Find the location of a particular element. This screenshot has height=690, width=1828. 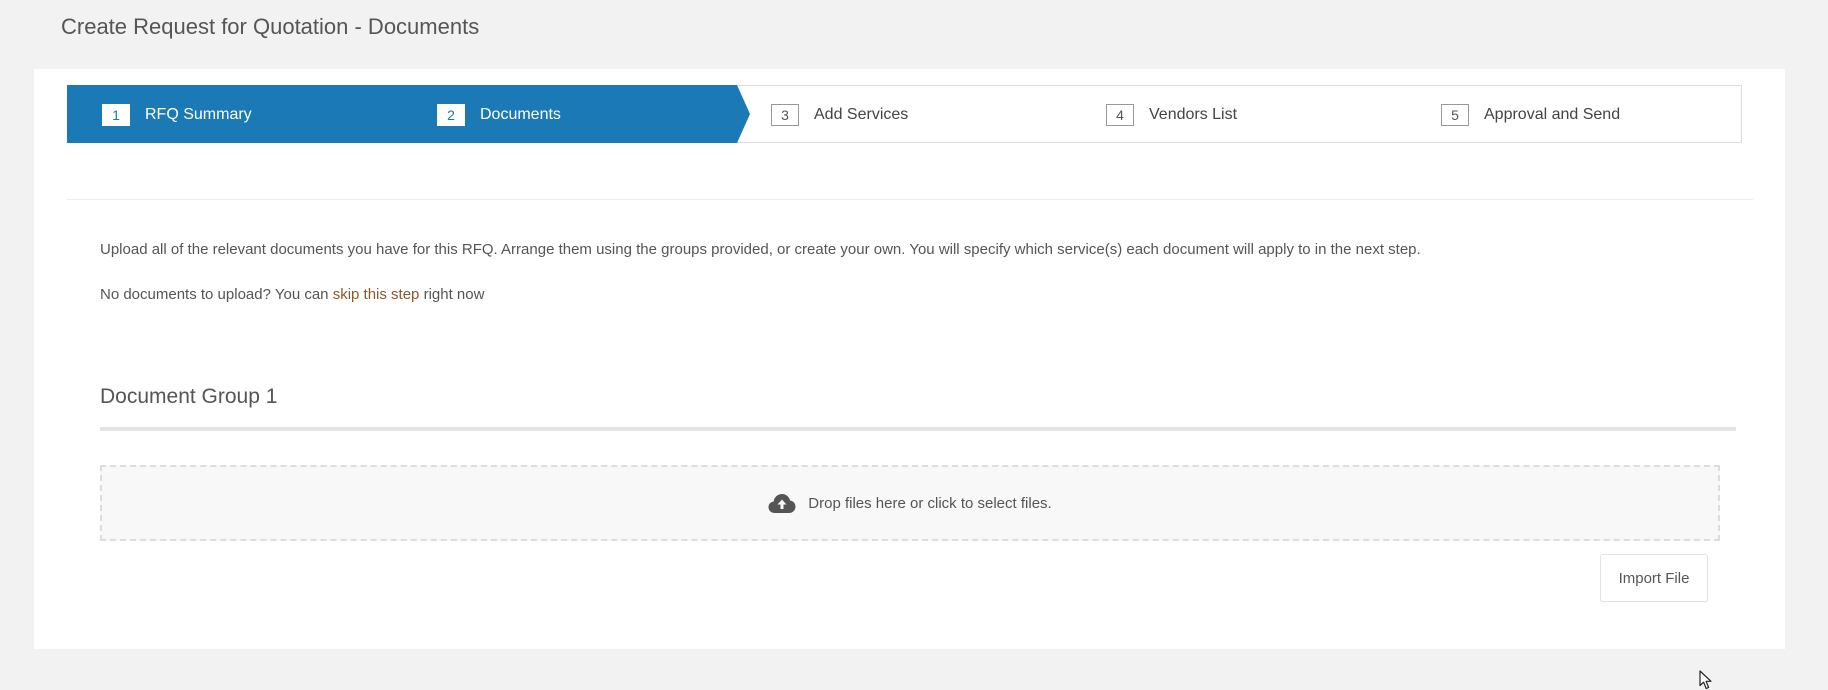

skip-prefix: No documents to upload? You can is located at coordinates (214, 294).